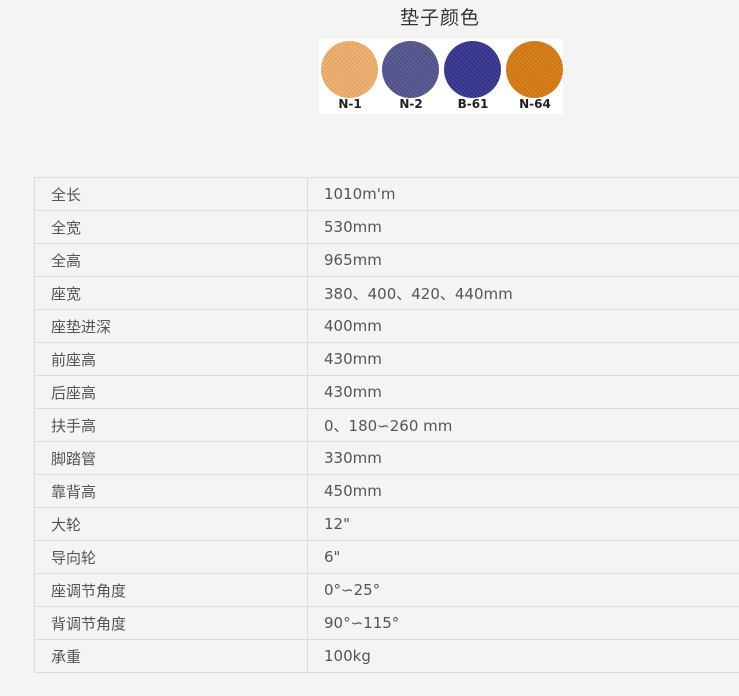 This screenshot has height=696, width=739. What do you see at coordinates (523, 326) in the screenshot?
I see `spec-value: 400mm` at bounding box center [523, 326].